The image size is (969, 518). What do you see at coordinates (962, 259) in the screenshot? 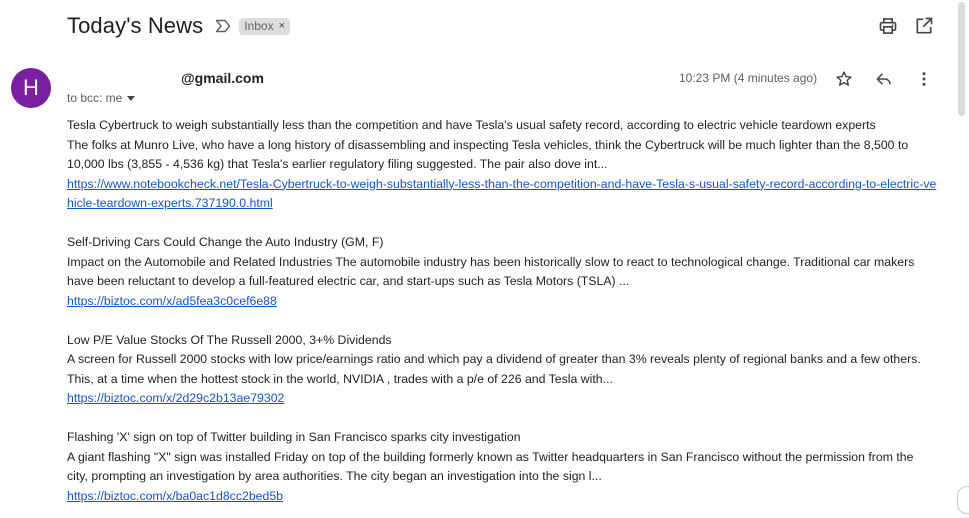
I see `vertical-scrollbar` at bounding box center [962, 259].